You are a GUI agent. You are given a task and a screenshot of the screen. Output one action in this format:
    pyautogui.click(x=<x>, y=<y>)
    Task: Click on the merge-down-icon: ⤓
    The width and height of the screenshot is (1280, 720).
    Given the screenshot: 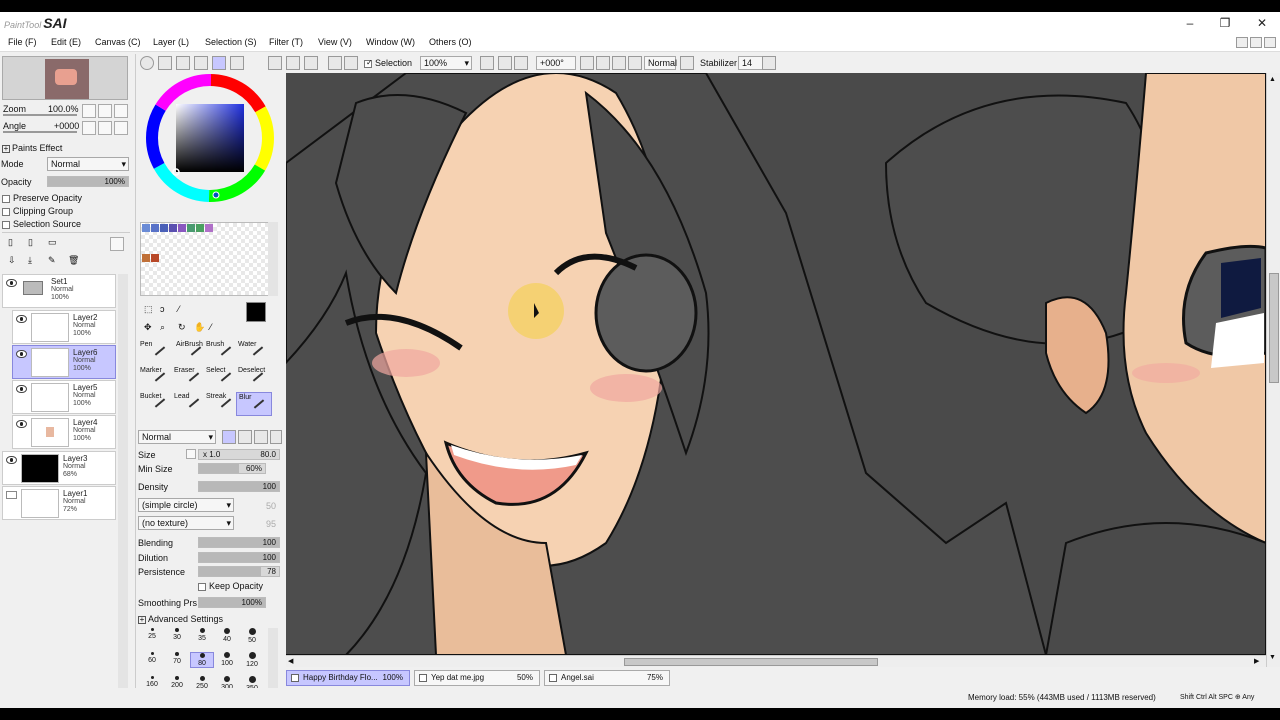 What is the action you would take?
    pyautogui.click(x=35, y=262)
    